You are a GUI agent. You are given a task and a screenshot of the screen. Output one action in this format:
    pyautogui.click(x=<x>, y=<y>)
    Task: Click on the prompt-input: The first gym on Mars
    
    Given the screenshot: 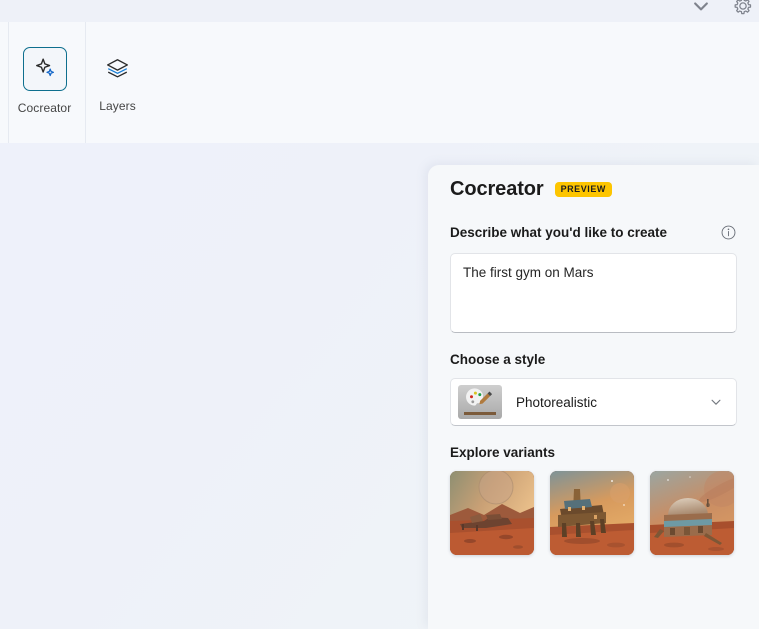 What is the action you would take?
    pyautogui.click(x=593, y=293)
    